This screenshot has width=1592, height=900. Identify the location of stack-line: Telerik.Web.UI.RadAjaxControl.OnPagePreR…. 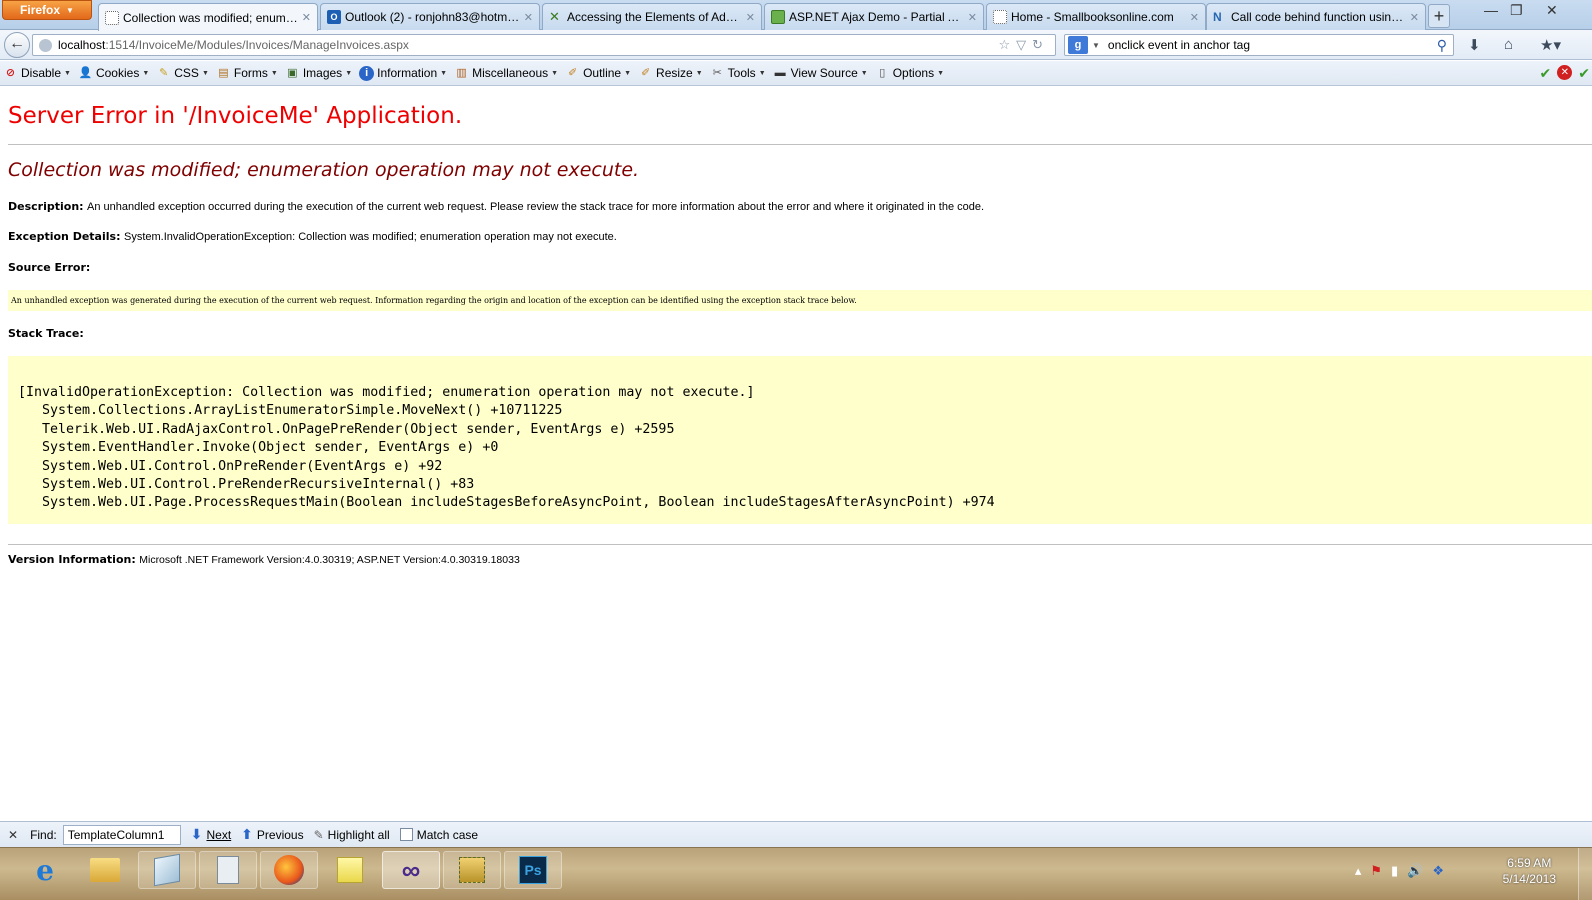
(346, 429).